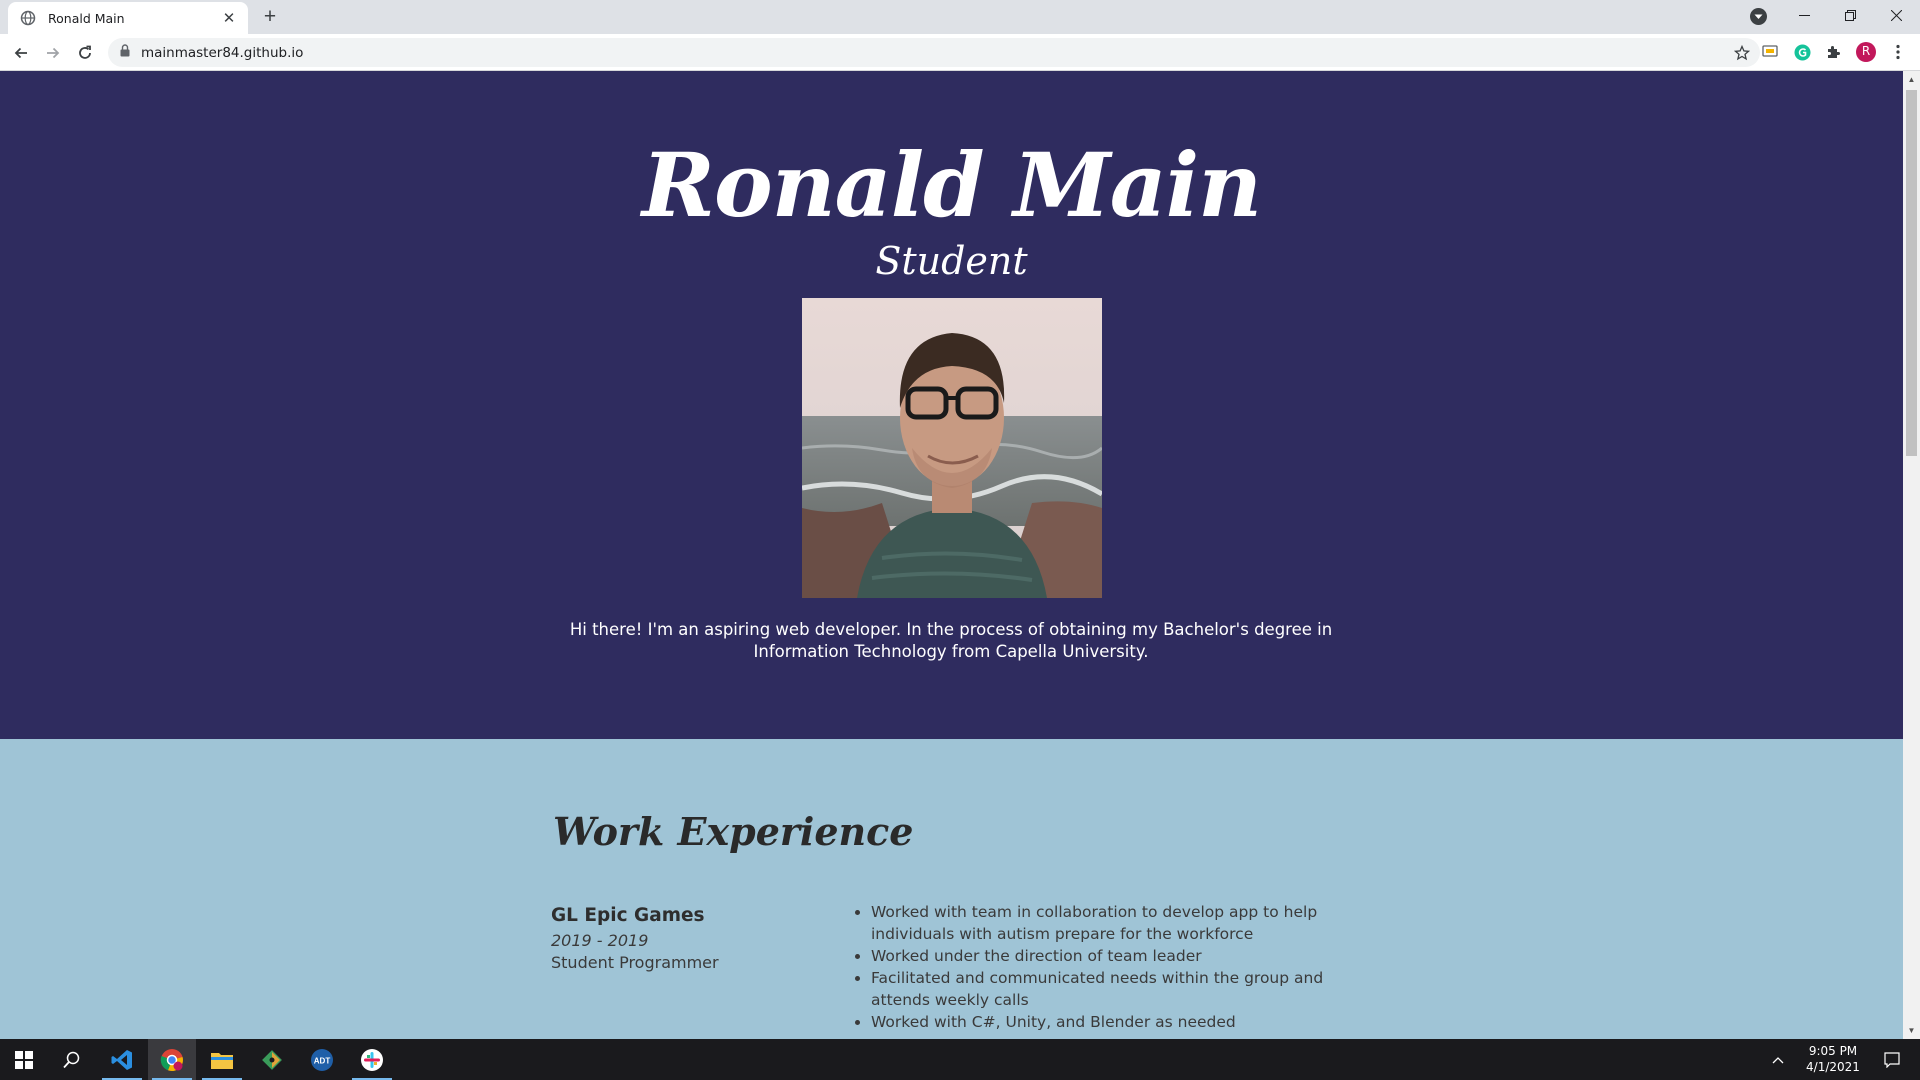 The image size is (1920, 1080). I want to click on chrome-menu-icon, so click(1898, 52).